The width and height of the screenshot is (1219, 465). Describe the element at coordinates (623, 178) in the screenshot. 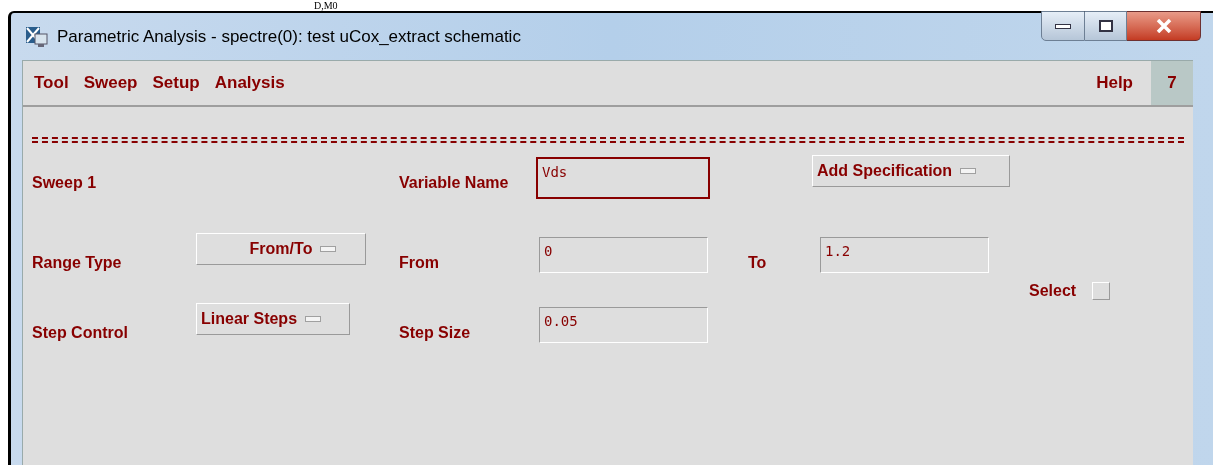

I see `input-field: Vds` at that location.